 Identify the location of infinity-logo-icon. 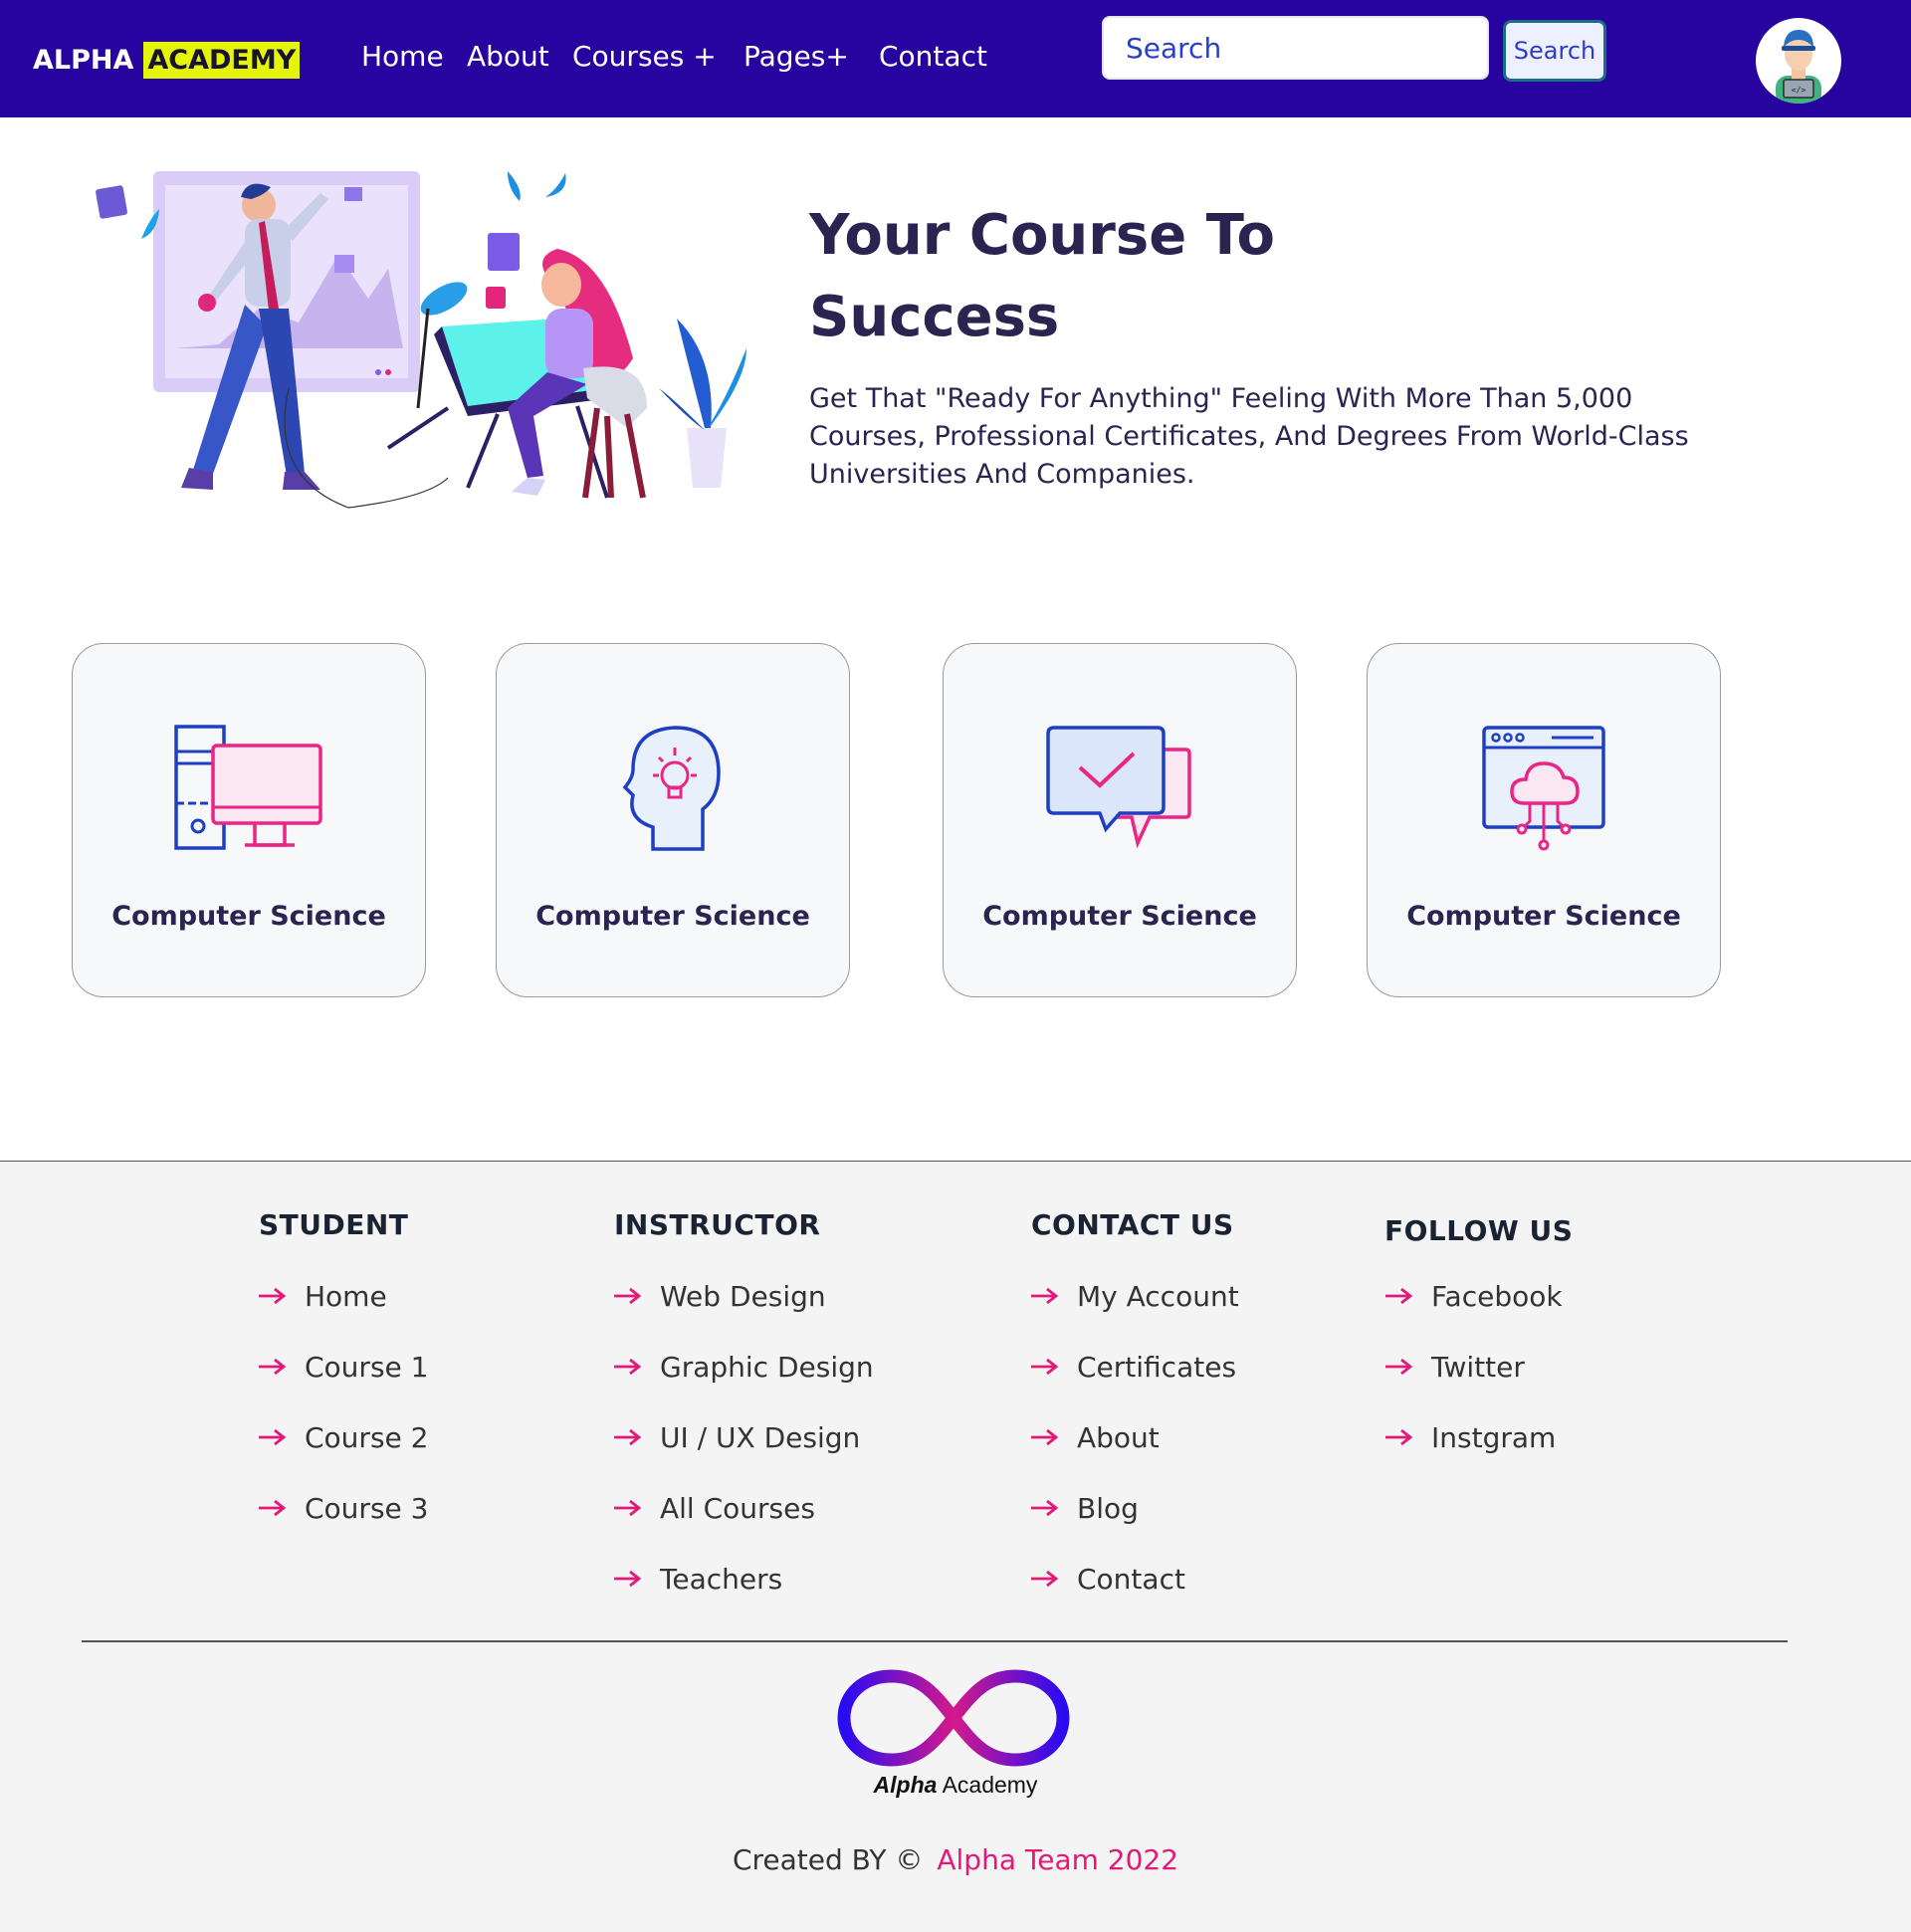
(953, 1718).